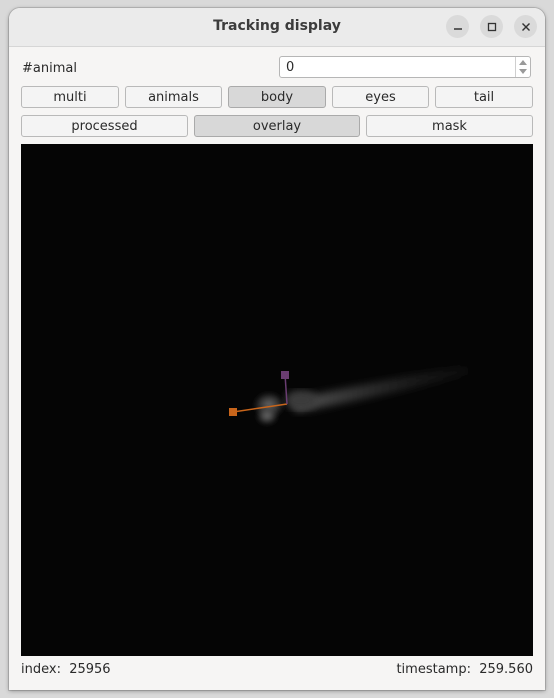 Image resolution: width=554 pixels, height=698 pixels. What do you see at coordinates (41, 669) in the screenshot?
I see `index-label: index:` at bounding box center [41, 669].